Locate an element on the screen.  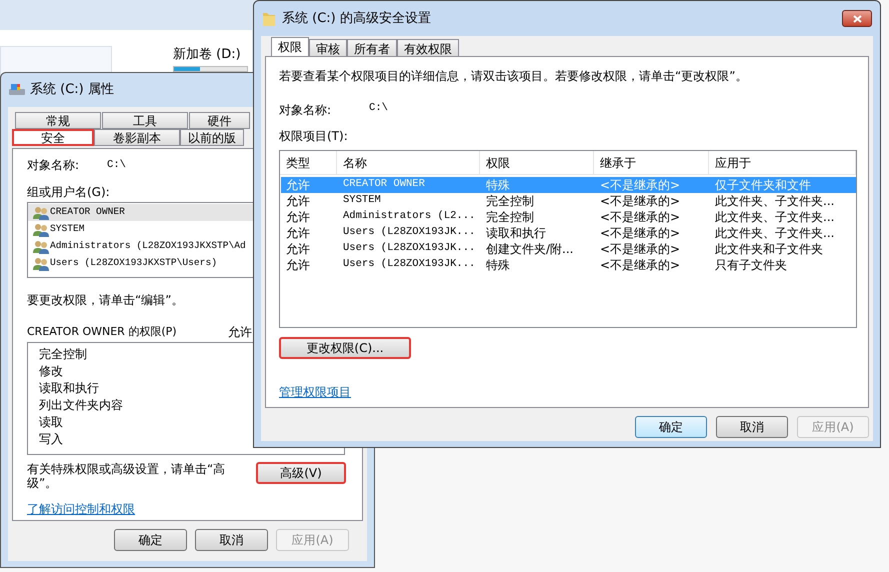
group-list-item: Administrators (L28ZOX193JKXSTP\Ad is located at coordinates (142, 246).